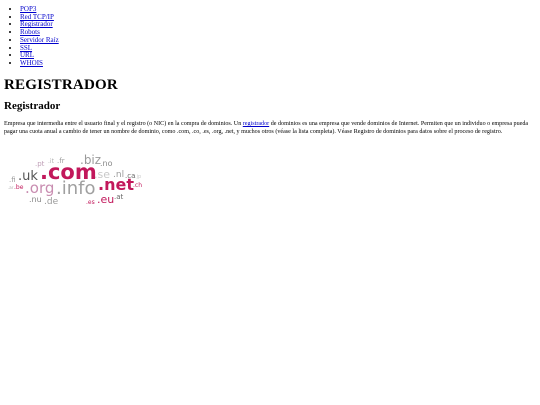 The image size is (540, 405). I want to click on tld-word-no: .no, so click(106, 163).